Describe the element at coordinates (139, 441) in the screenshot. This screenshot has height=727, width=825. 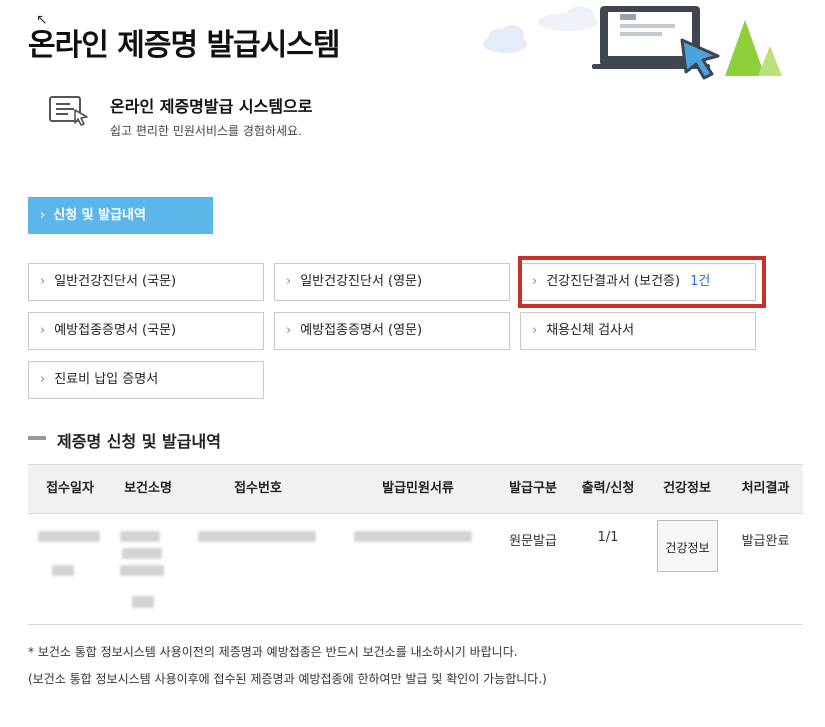
I see `section-title: 제증명 신청 및 발급내역` at that location.